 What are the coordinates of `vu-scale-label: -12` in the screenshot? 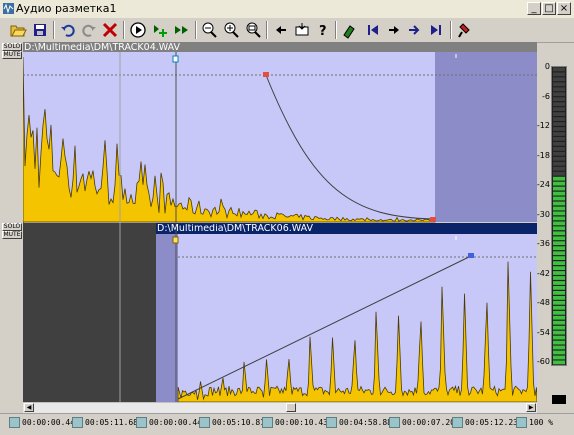 It's located at (543, 125).